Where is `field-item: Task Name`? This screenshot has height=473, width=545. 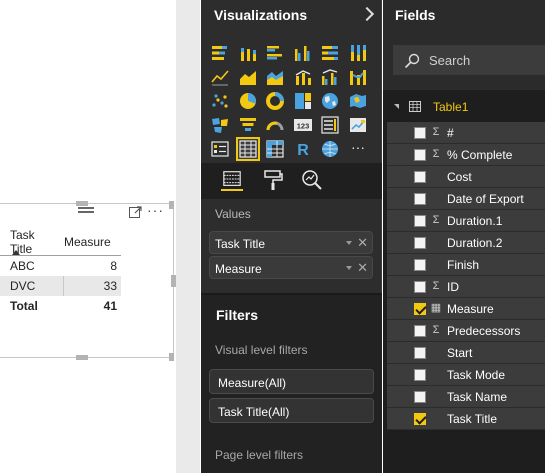 field-item: Task Name is located at coordinates (466, 397).